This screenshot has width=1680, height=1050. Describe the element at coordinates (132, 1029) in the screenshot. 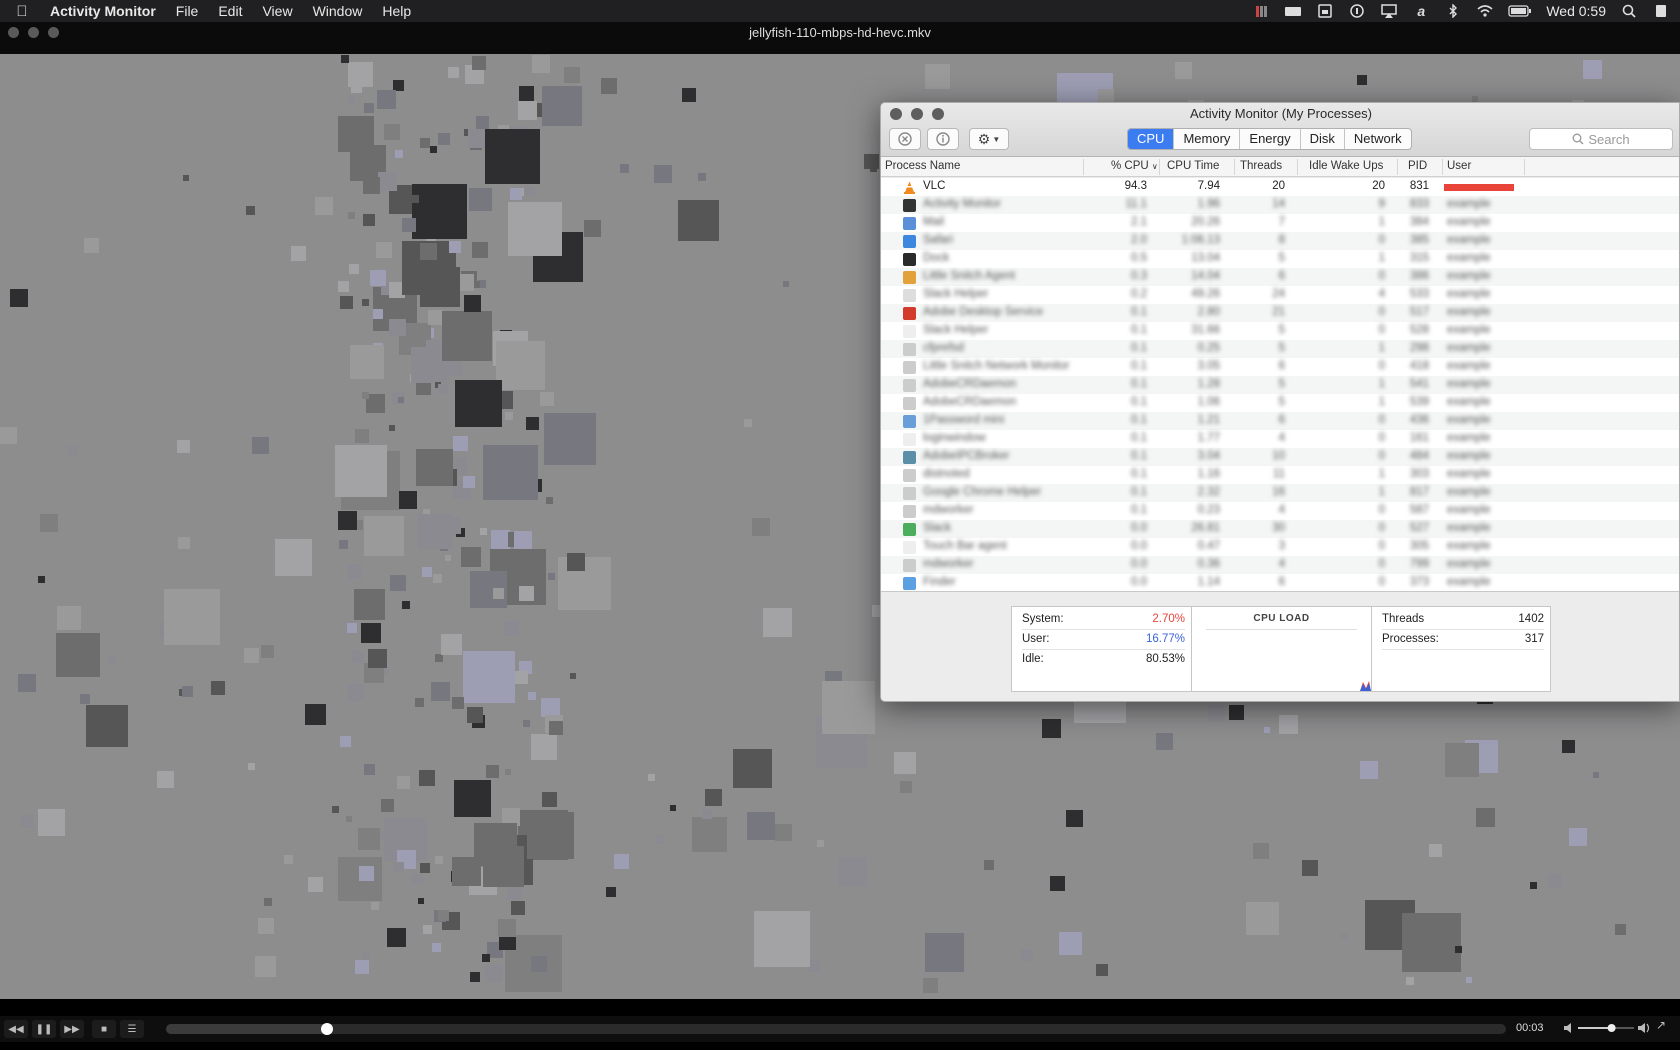

I see `playlist-button: ☰` at that location.